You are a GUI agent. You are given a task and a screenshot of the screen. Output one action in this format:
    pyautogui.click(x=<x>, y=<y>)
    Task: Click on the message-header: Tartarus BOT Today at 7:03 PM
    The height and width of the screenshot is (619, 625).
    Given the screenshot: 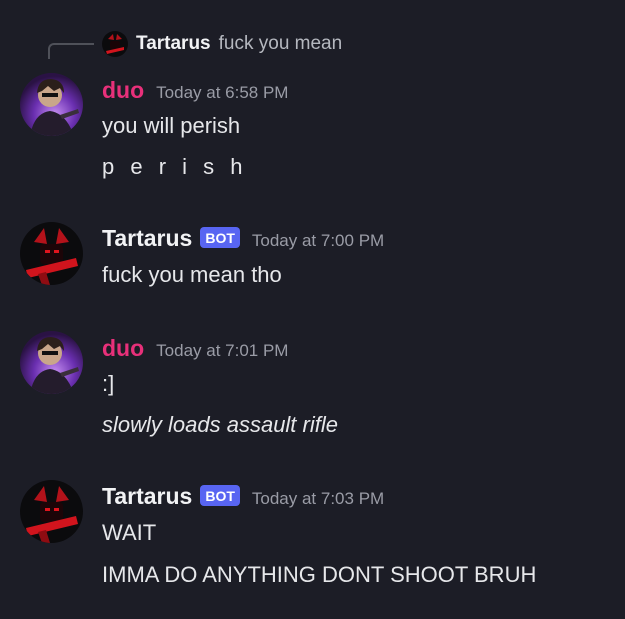 What is the action you would take?
    pyautogui.click(x=243, y=496)
    